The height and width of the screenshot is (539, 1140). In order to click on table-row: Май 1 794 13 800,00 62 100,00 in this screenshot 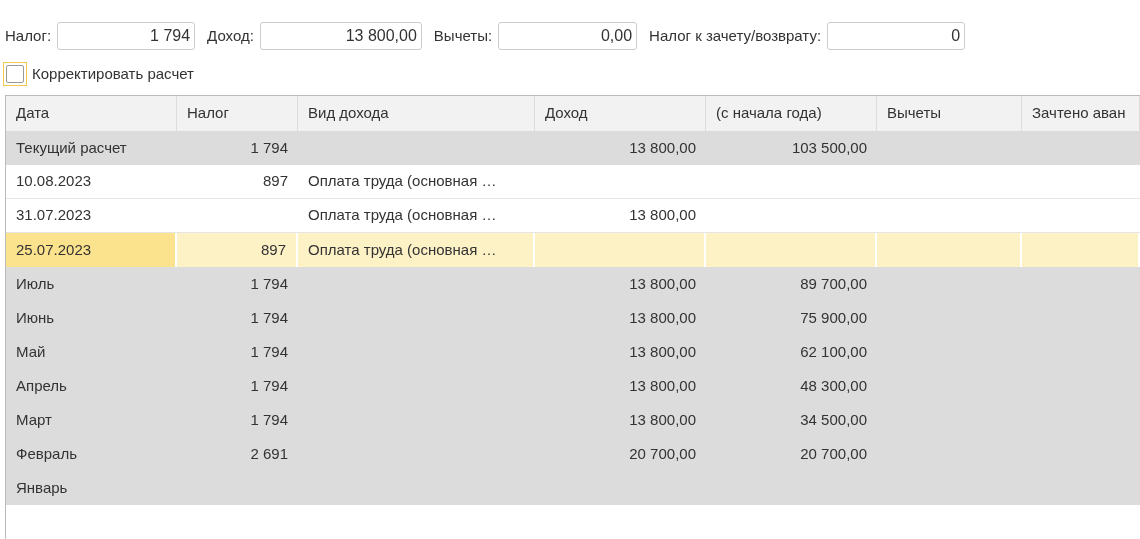, I will do `click(573, 352)`.